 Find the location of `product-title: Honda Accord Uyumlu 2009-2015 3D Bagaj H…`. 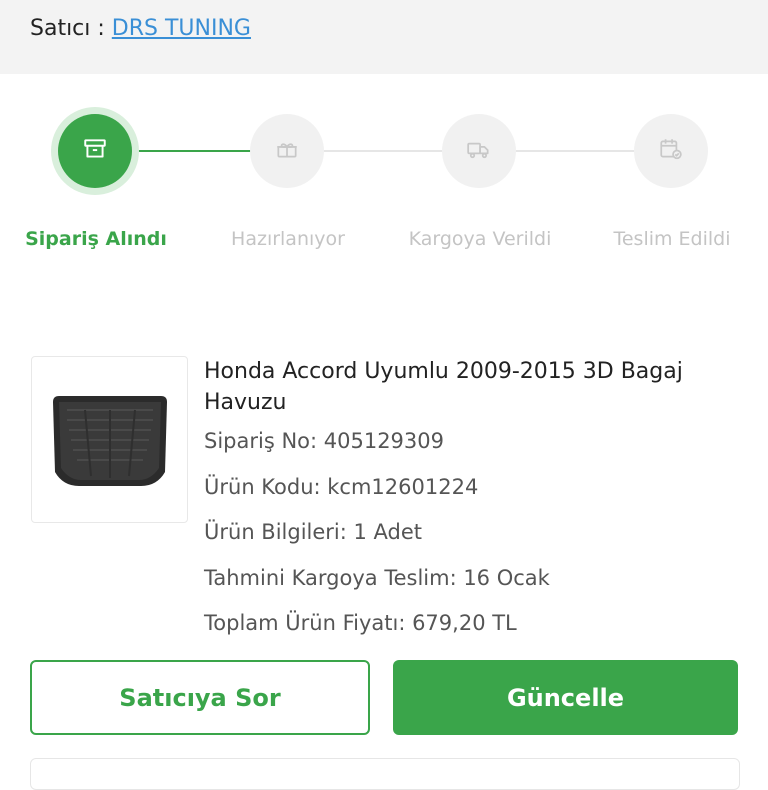

product-title: Honda Accord Uyumlu 2009-2015 3D Bagaj H… is located at coordinates (474, 387).